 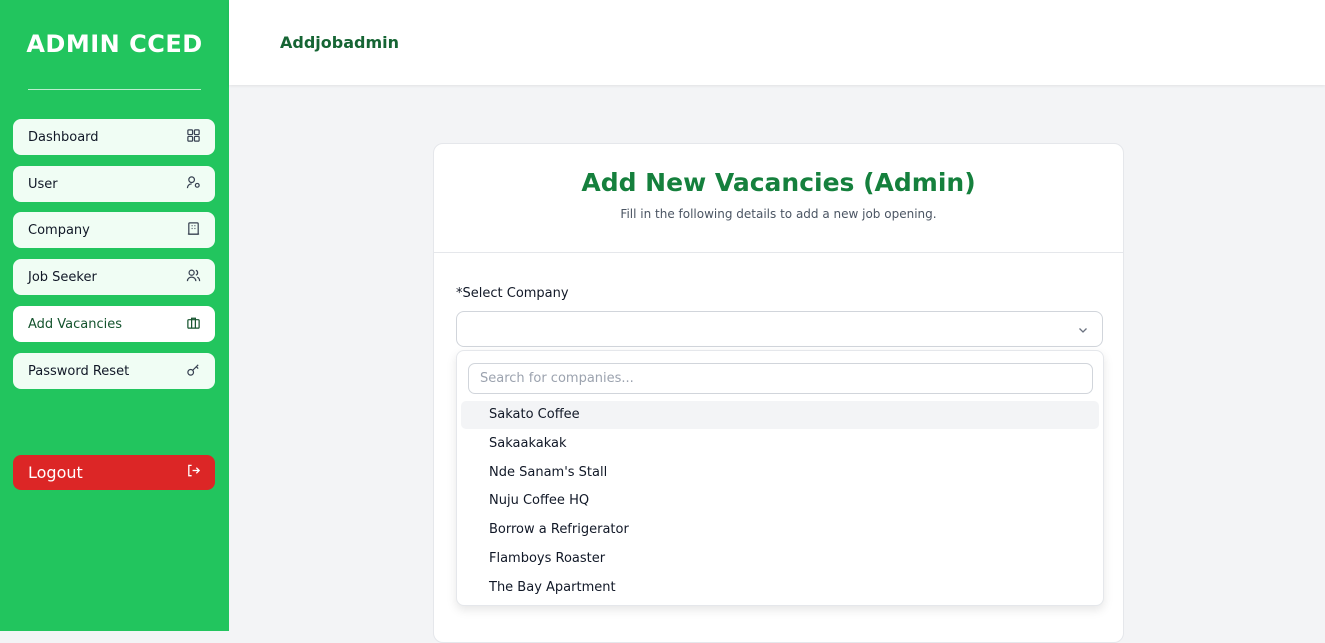 What do you see at coordinates (780, 588) in the screenshot?
I see `company-option: The Bay Apartment` at bounding box center [780, 588].